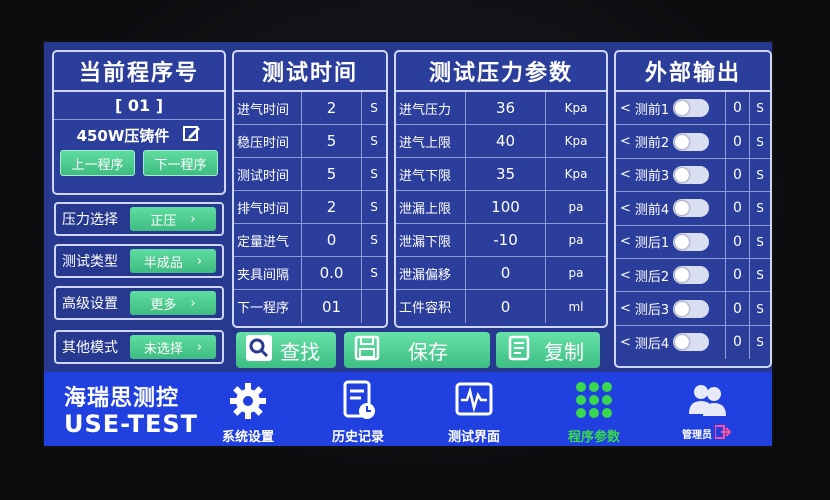  Describe the element at coordinates (723, 433) in the screenshot. I see `logout-icon` at that location.